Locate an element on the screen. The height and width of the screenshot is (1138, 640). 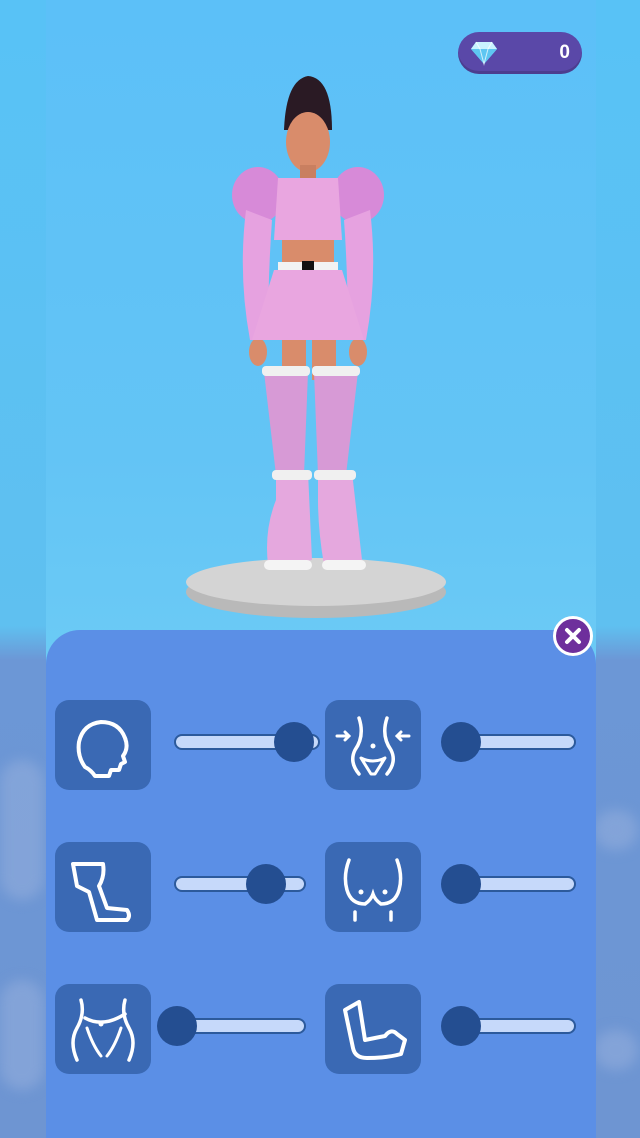
waist-icon is located at coordinates (373, 746).